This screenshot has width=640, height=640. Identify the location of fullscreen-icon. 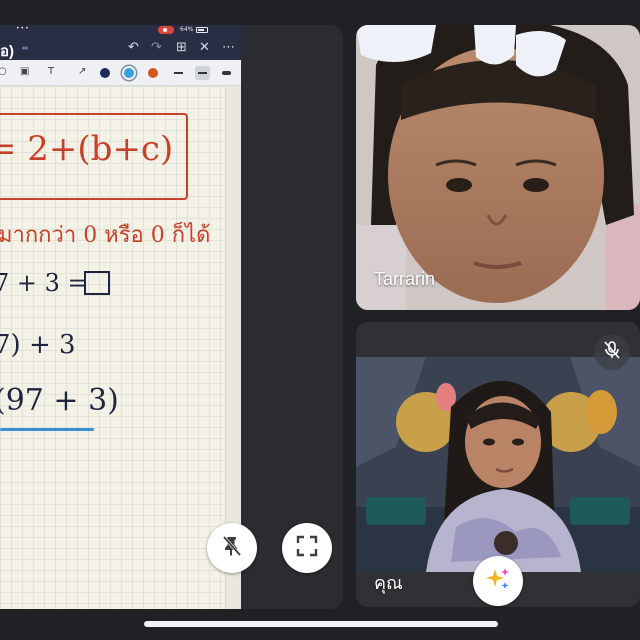
(307, 548).